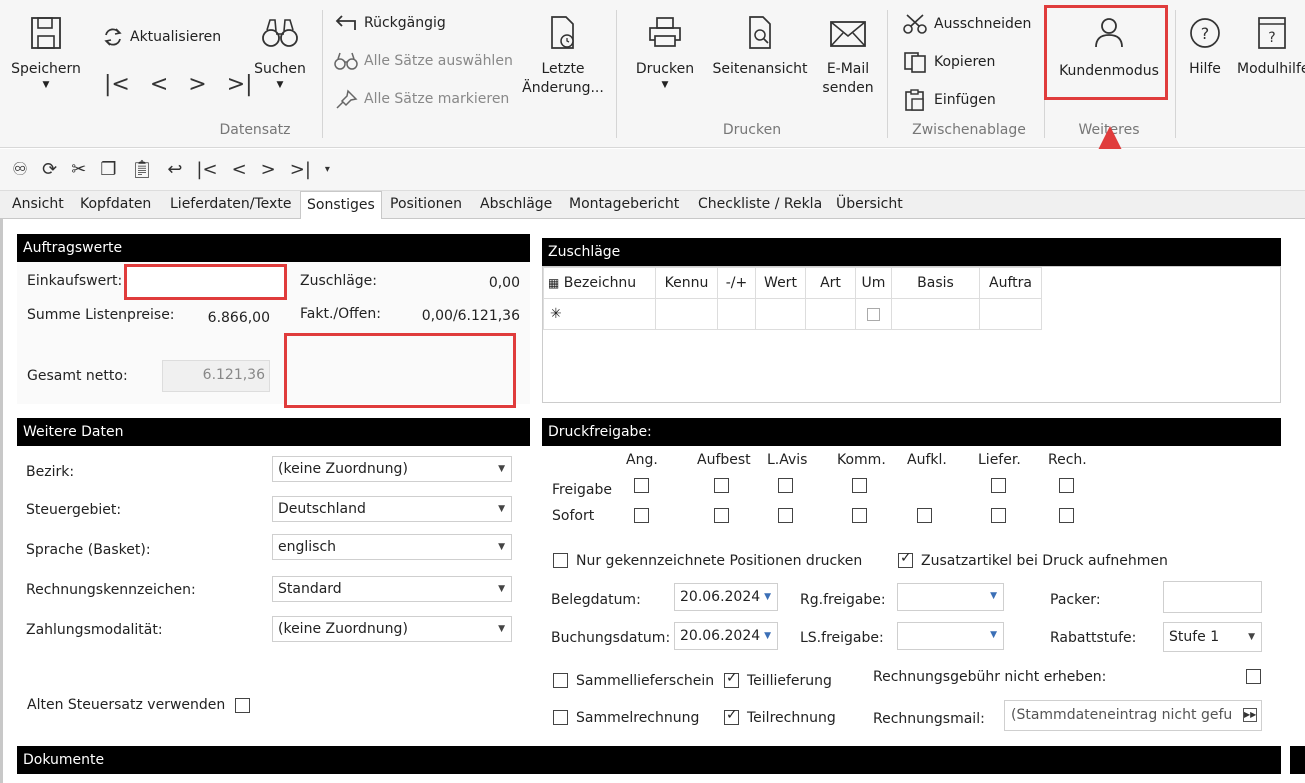 This screenshot has width=1305, height=783. I want to click on sammelrechnung-checkbox, so click(560, 717).